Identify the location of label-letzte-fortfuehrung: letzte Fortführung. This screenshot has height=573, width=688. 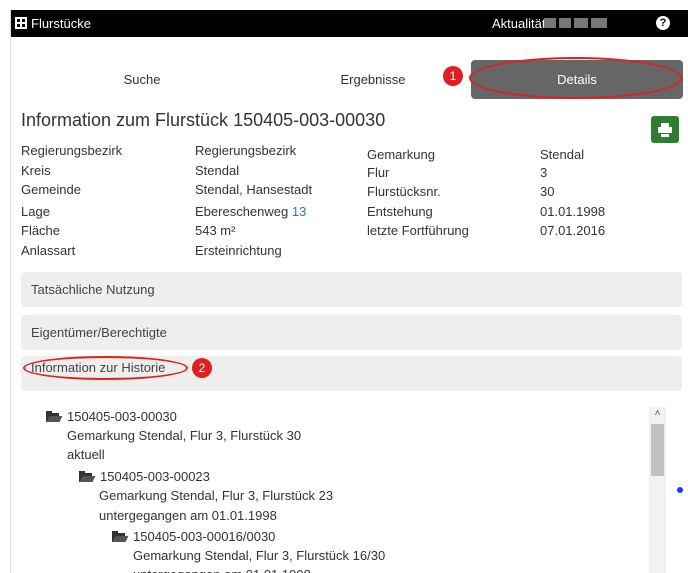
(418, 230).